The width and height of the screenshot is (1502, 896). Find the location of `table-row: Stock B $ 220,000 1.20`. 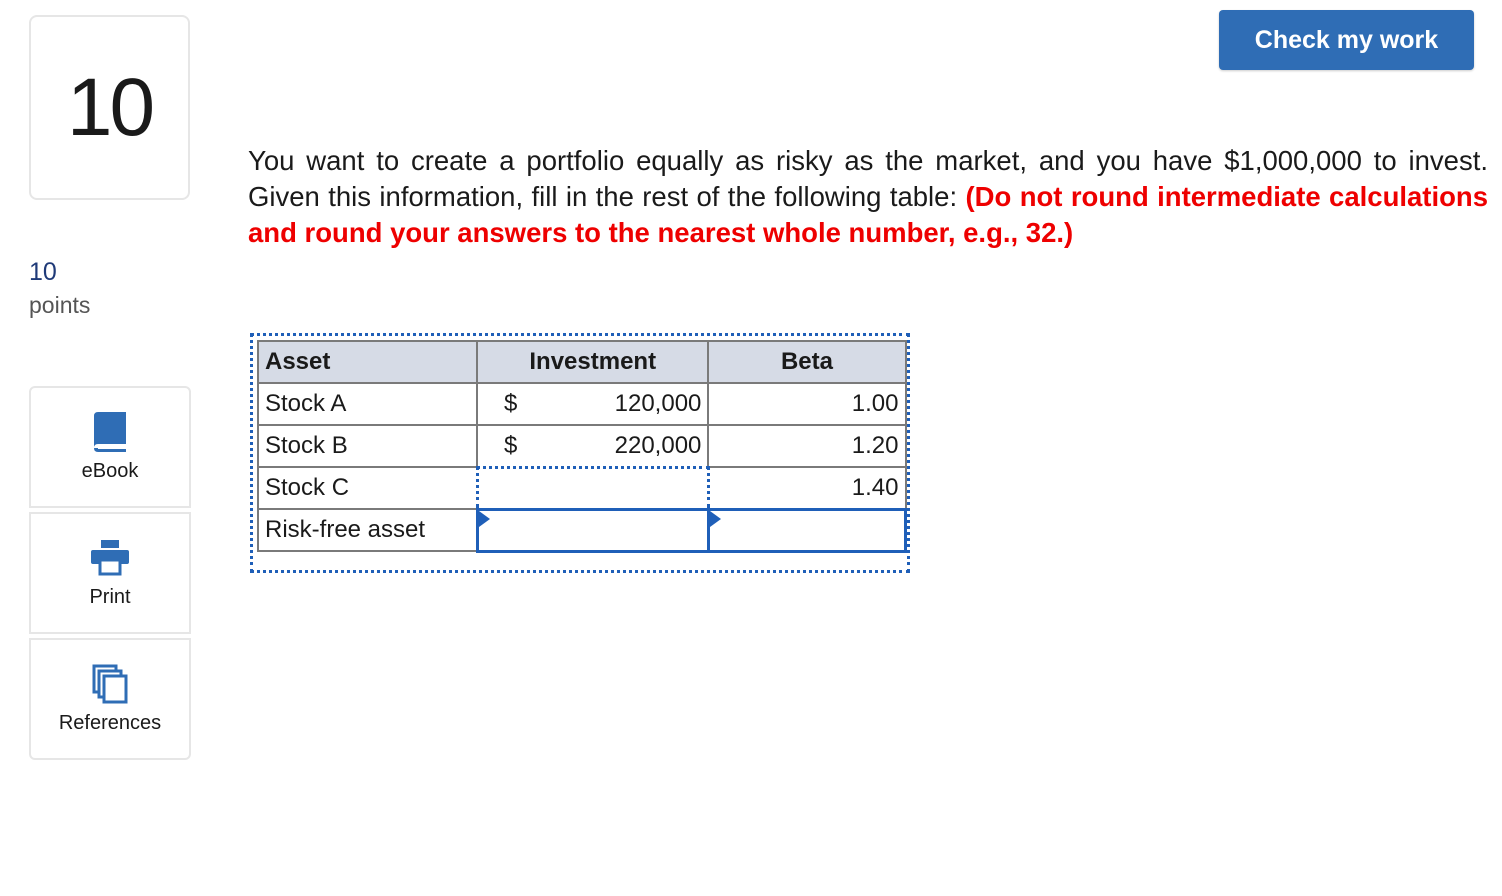

table-row: Stock B $ 220,000 1.20 is located at coordinates (581, 446).